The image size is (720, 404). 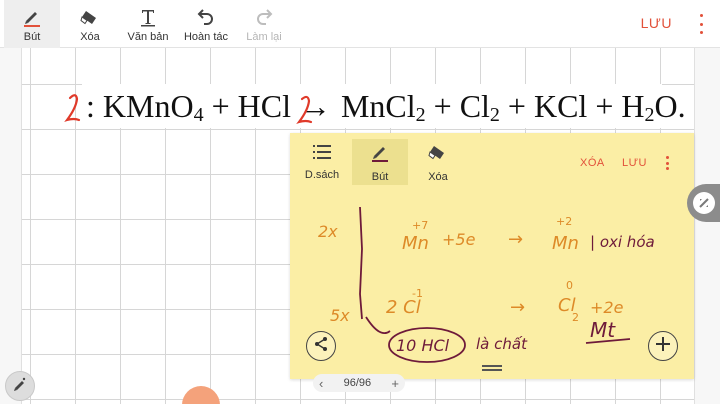 I want to click on eq-part: + Cl, so click(x=457, y=106).